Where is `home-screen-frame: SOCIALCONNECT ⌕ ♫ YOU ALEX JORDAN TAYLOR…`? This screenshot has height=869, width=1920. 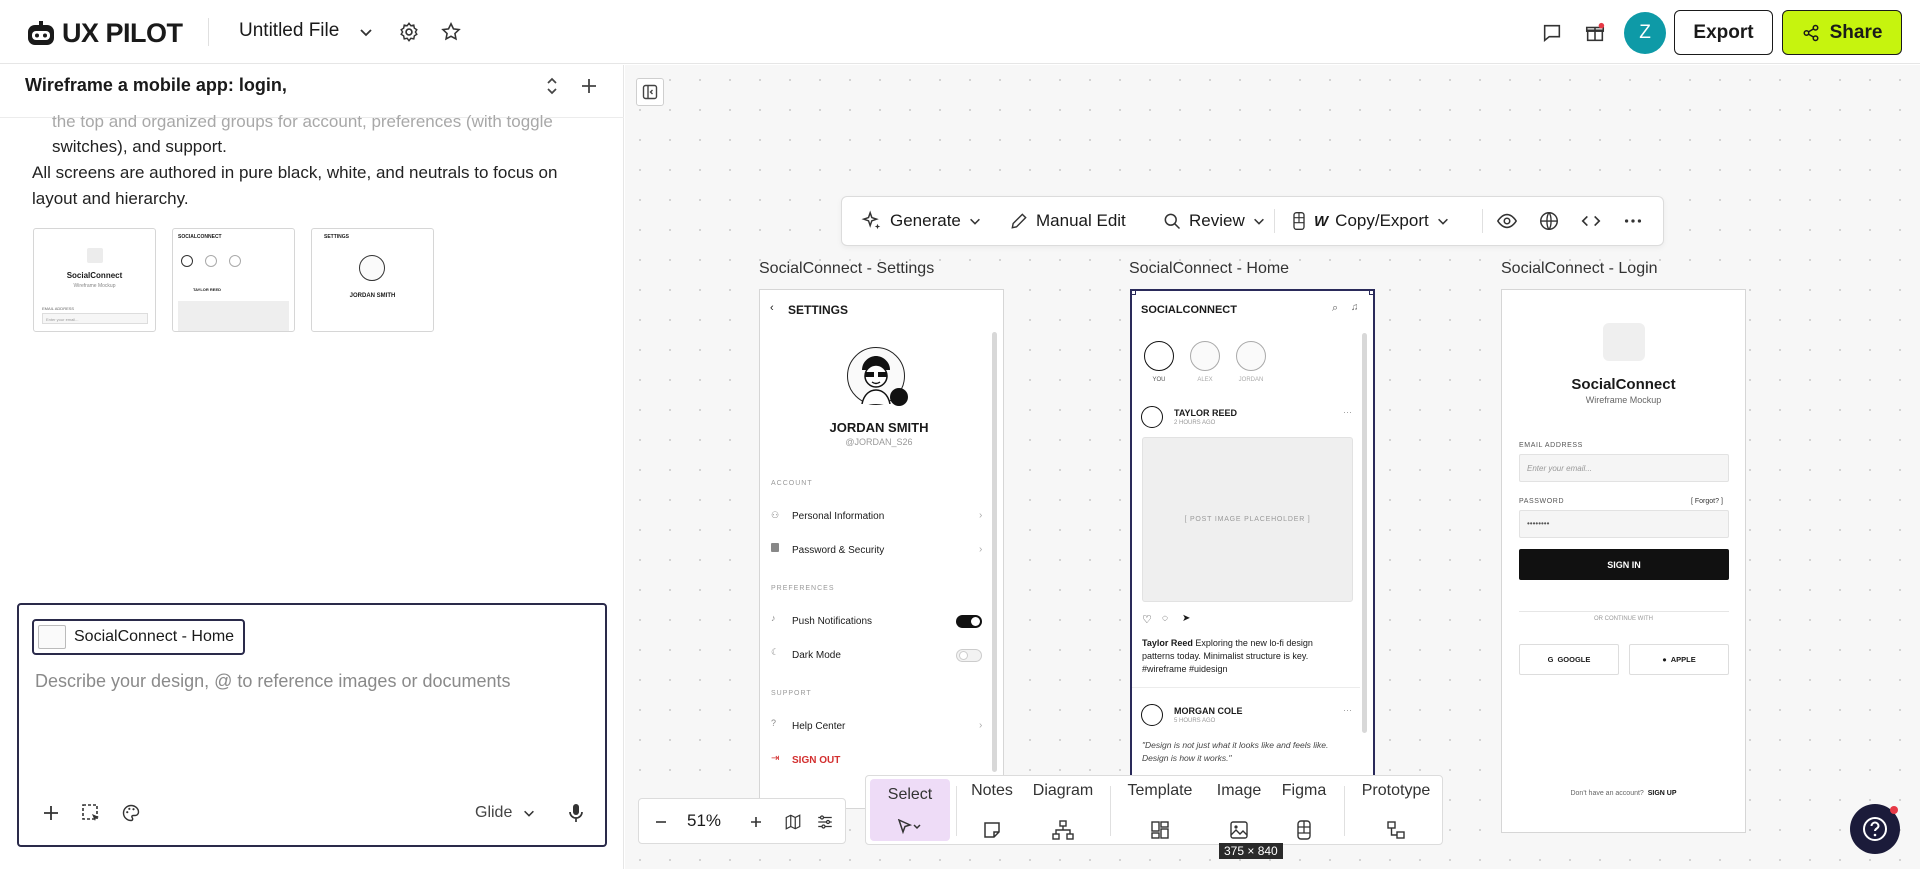
home-screen-frame: SOCIALCONNECT ⌕ ♫ YOU ALEX JORDAN TAYLOR… is located at coordinates (1252, 541).